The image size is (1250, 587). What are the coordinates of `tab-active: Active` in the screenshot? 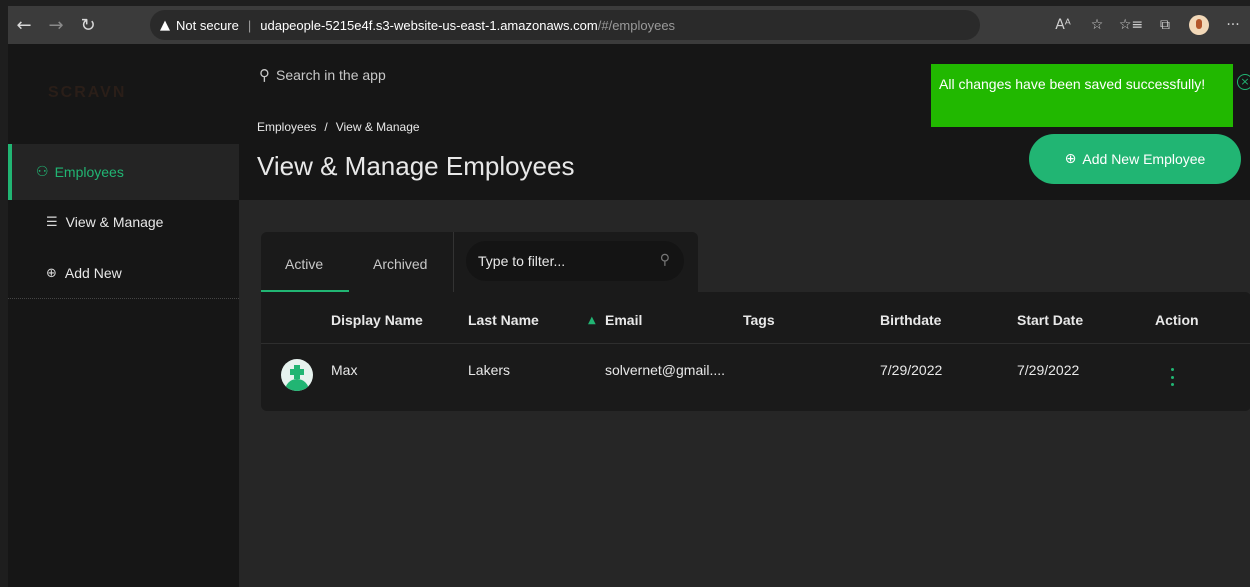 It's located at (304, 264).